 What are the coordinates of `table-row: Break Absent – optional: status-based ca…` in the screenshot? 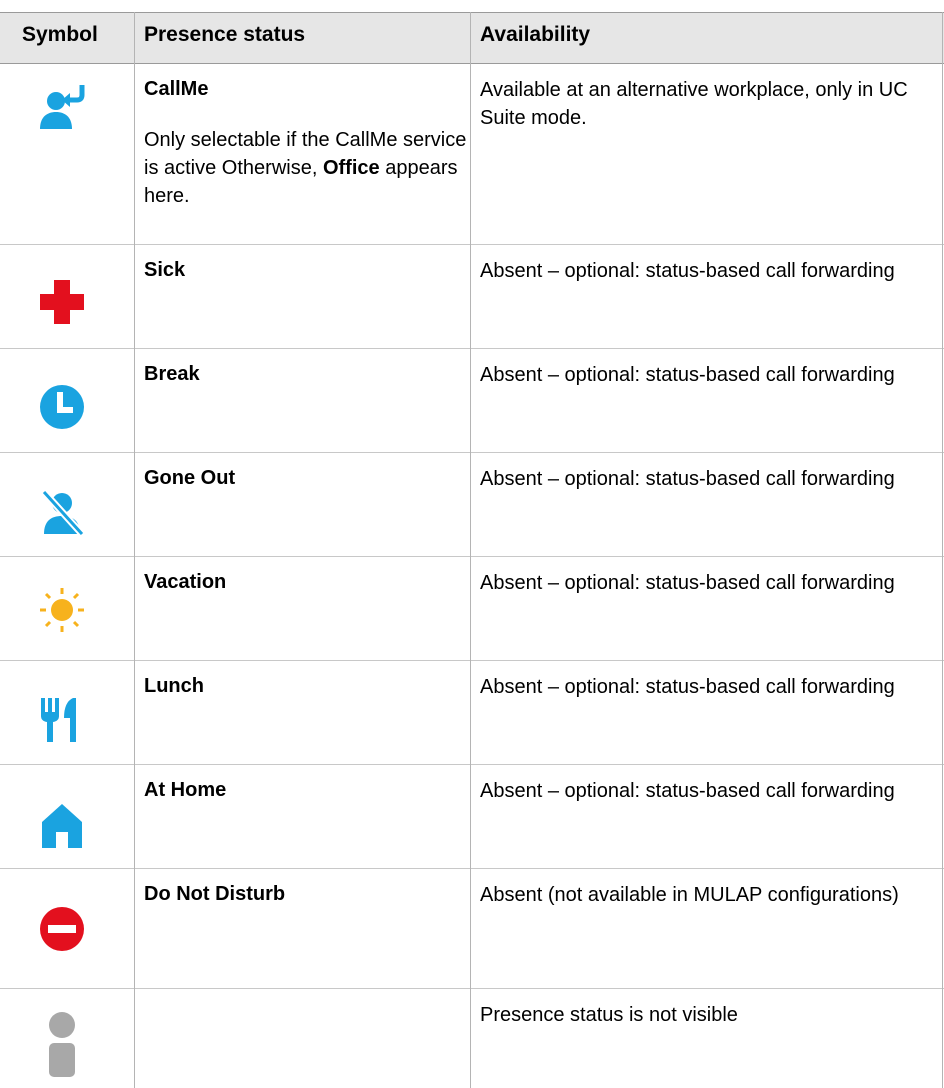 It's located at (472, 401).